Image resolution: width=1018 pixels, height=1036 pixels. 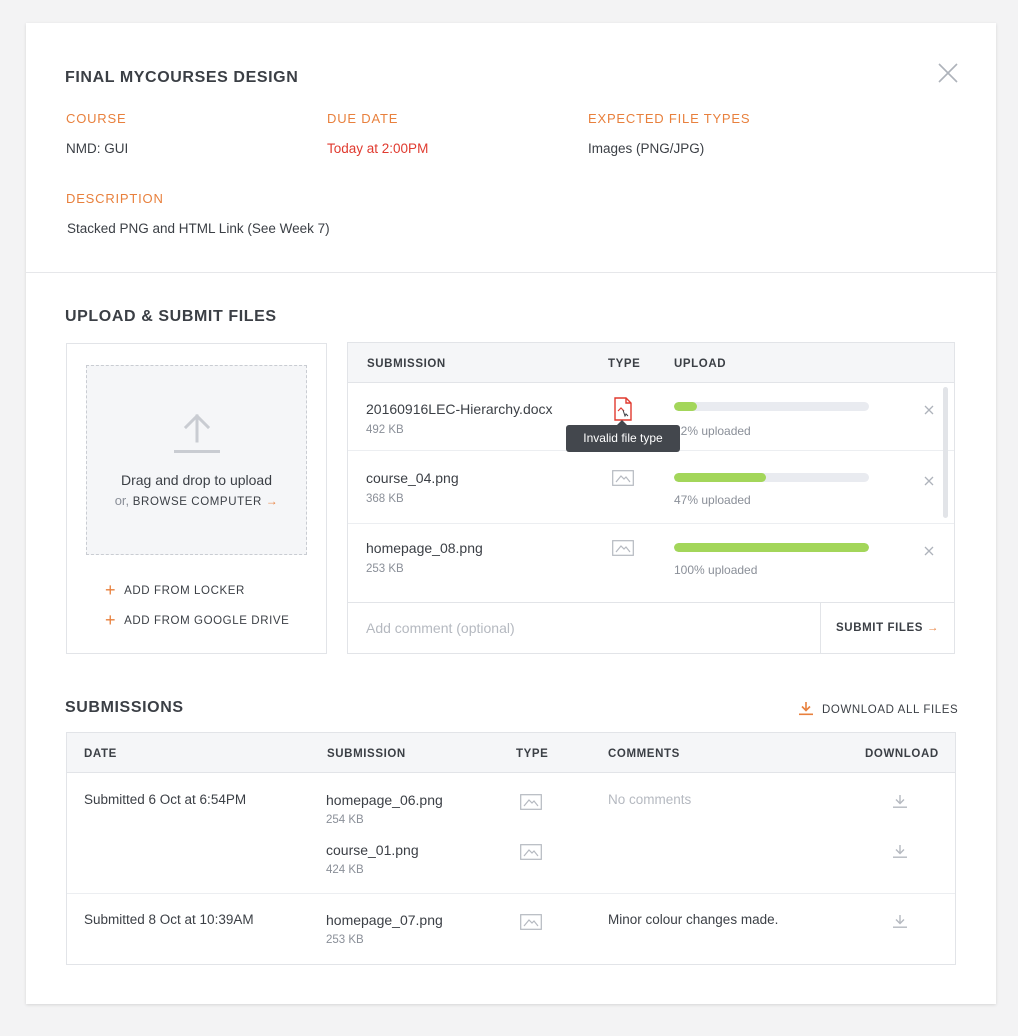 I want to click on browse-computer-link: BROWSE COMPUTER →, so click(x=205, y=501).